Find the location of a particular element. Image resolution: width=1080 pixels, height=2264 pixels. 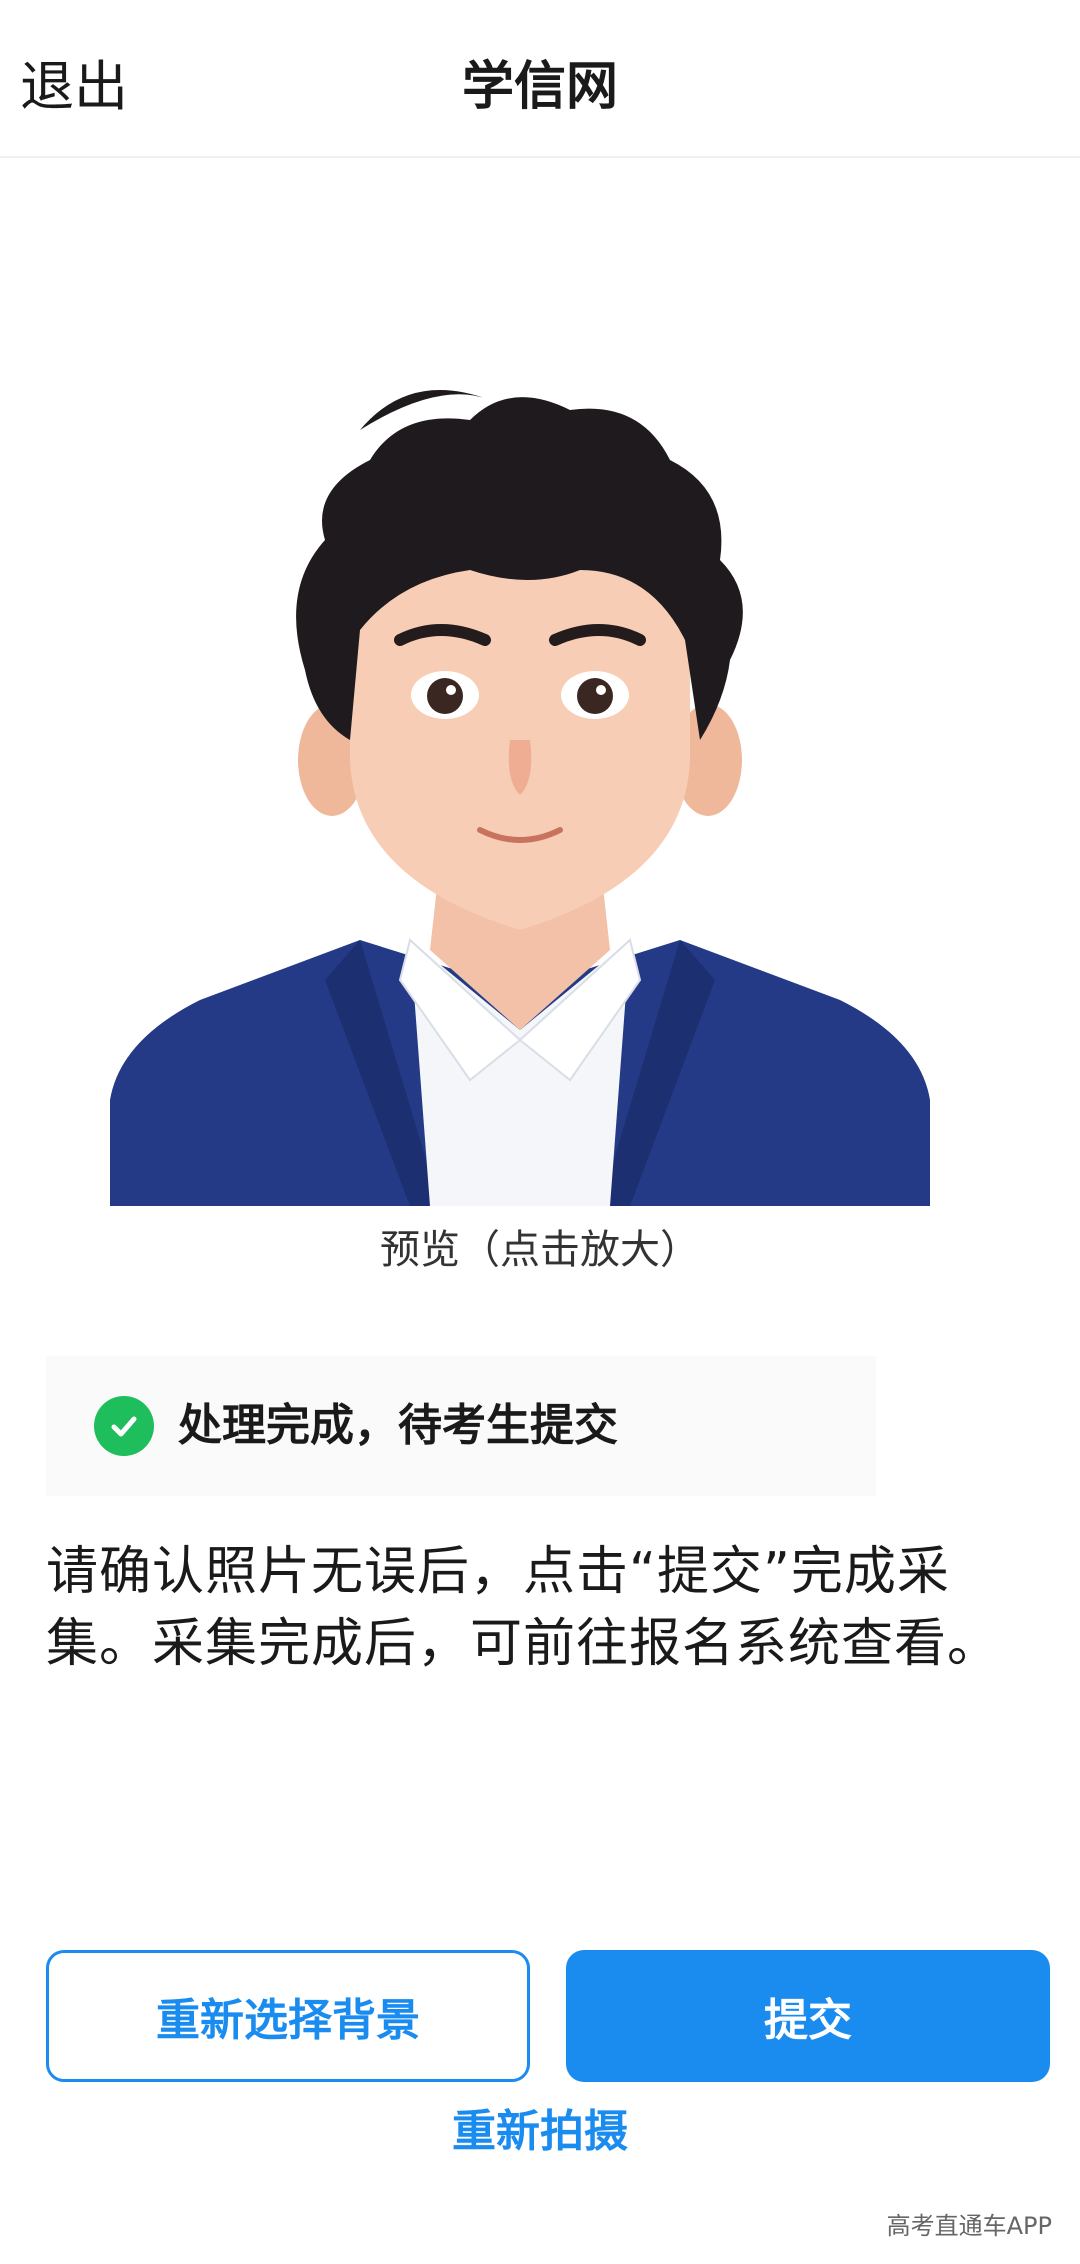

submit-button: 提交 is located at coordinates (808, 2016).